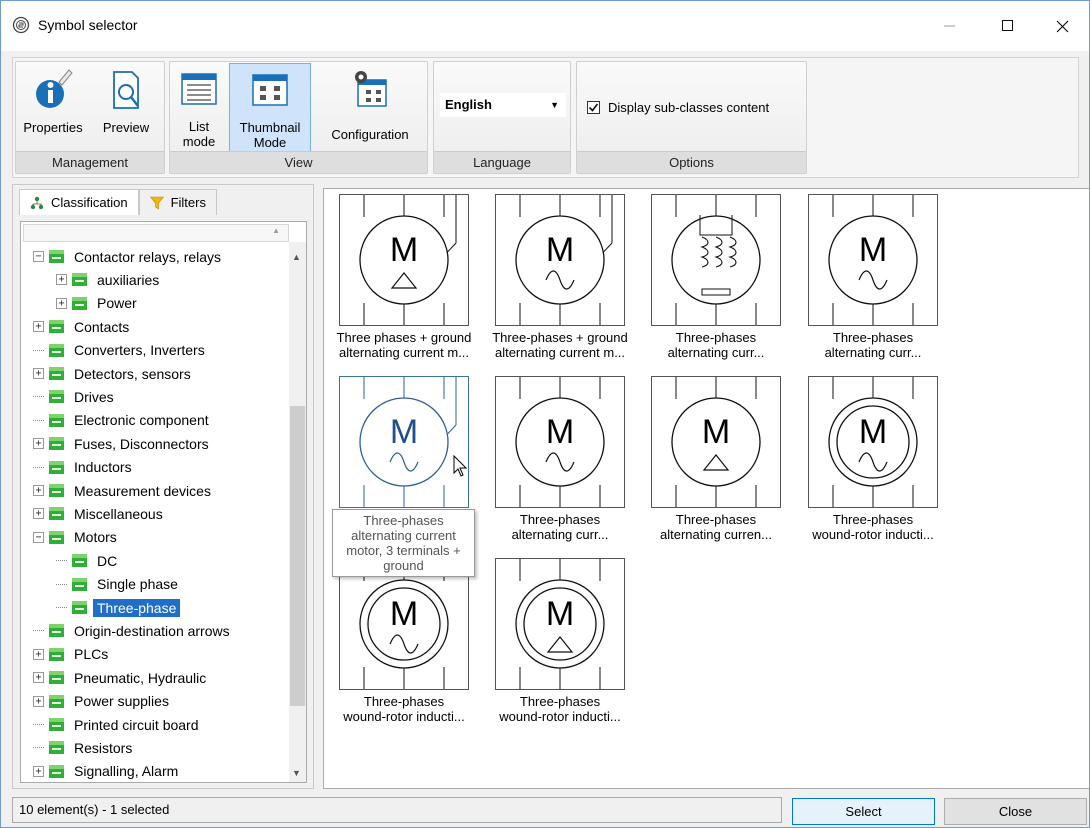  What do you see at coordinates (716, 260) in the screenshot?
I see `symbol-thumbnail-image` at bounding box center [716, 260].